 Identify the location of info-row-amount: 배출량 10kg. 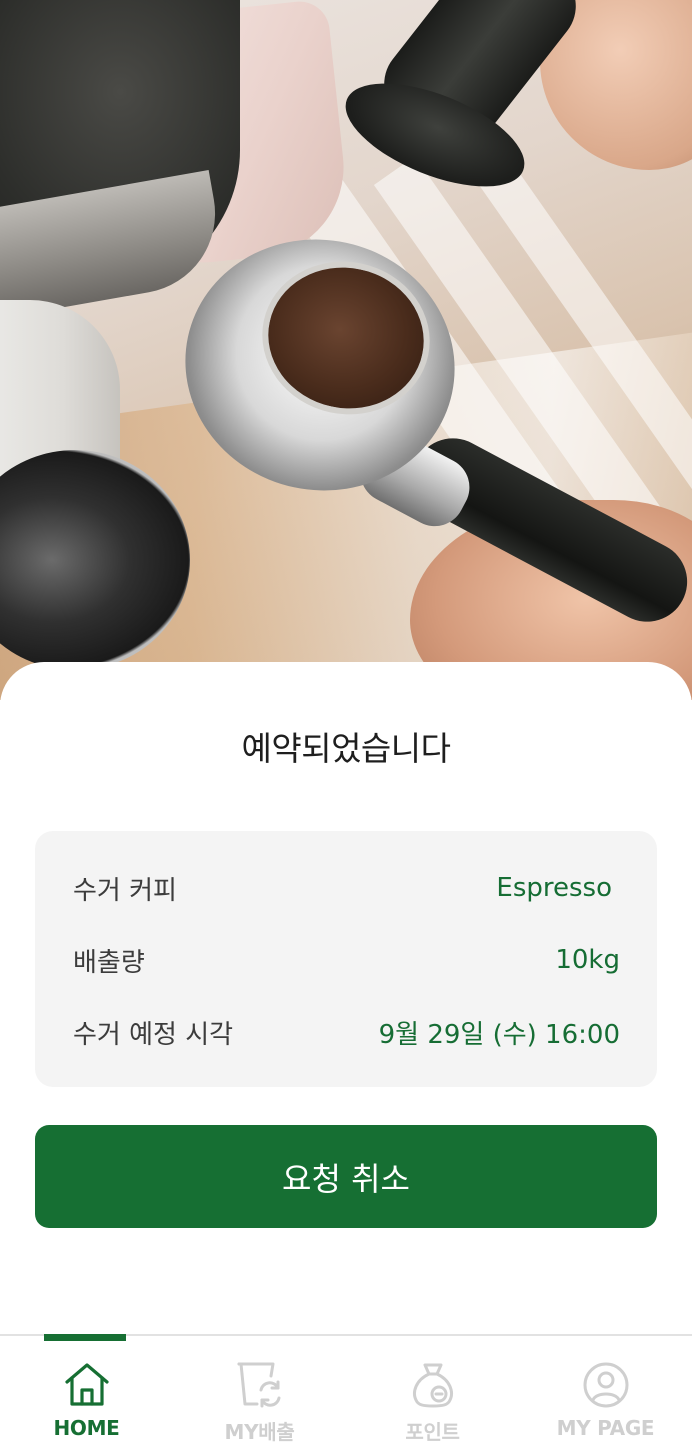
(346, 960).